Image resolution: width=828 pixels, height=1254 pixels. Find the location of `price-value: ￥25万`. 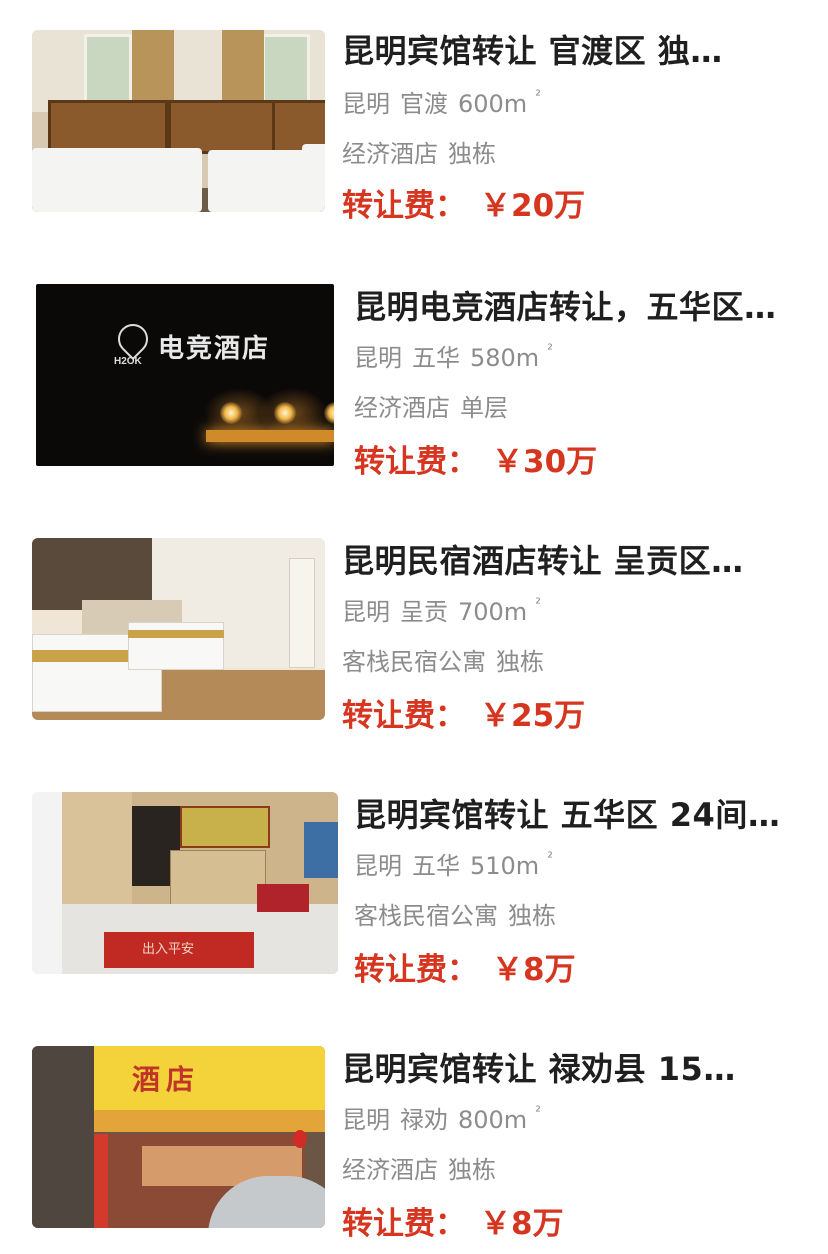

price-value: ￥25万 is located at coordinates (533, 716).